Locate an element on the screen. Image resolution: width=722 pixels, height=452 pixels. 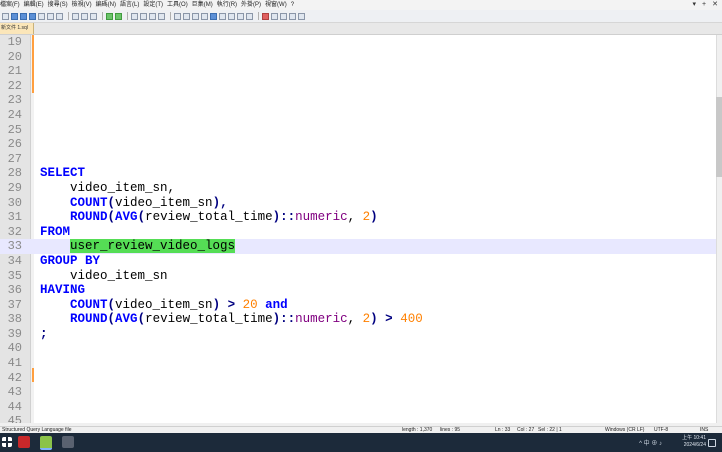
code-token: ROUND is located at coordinates (89, 319).